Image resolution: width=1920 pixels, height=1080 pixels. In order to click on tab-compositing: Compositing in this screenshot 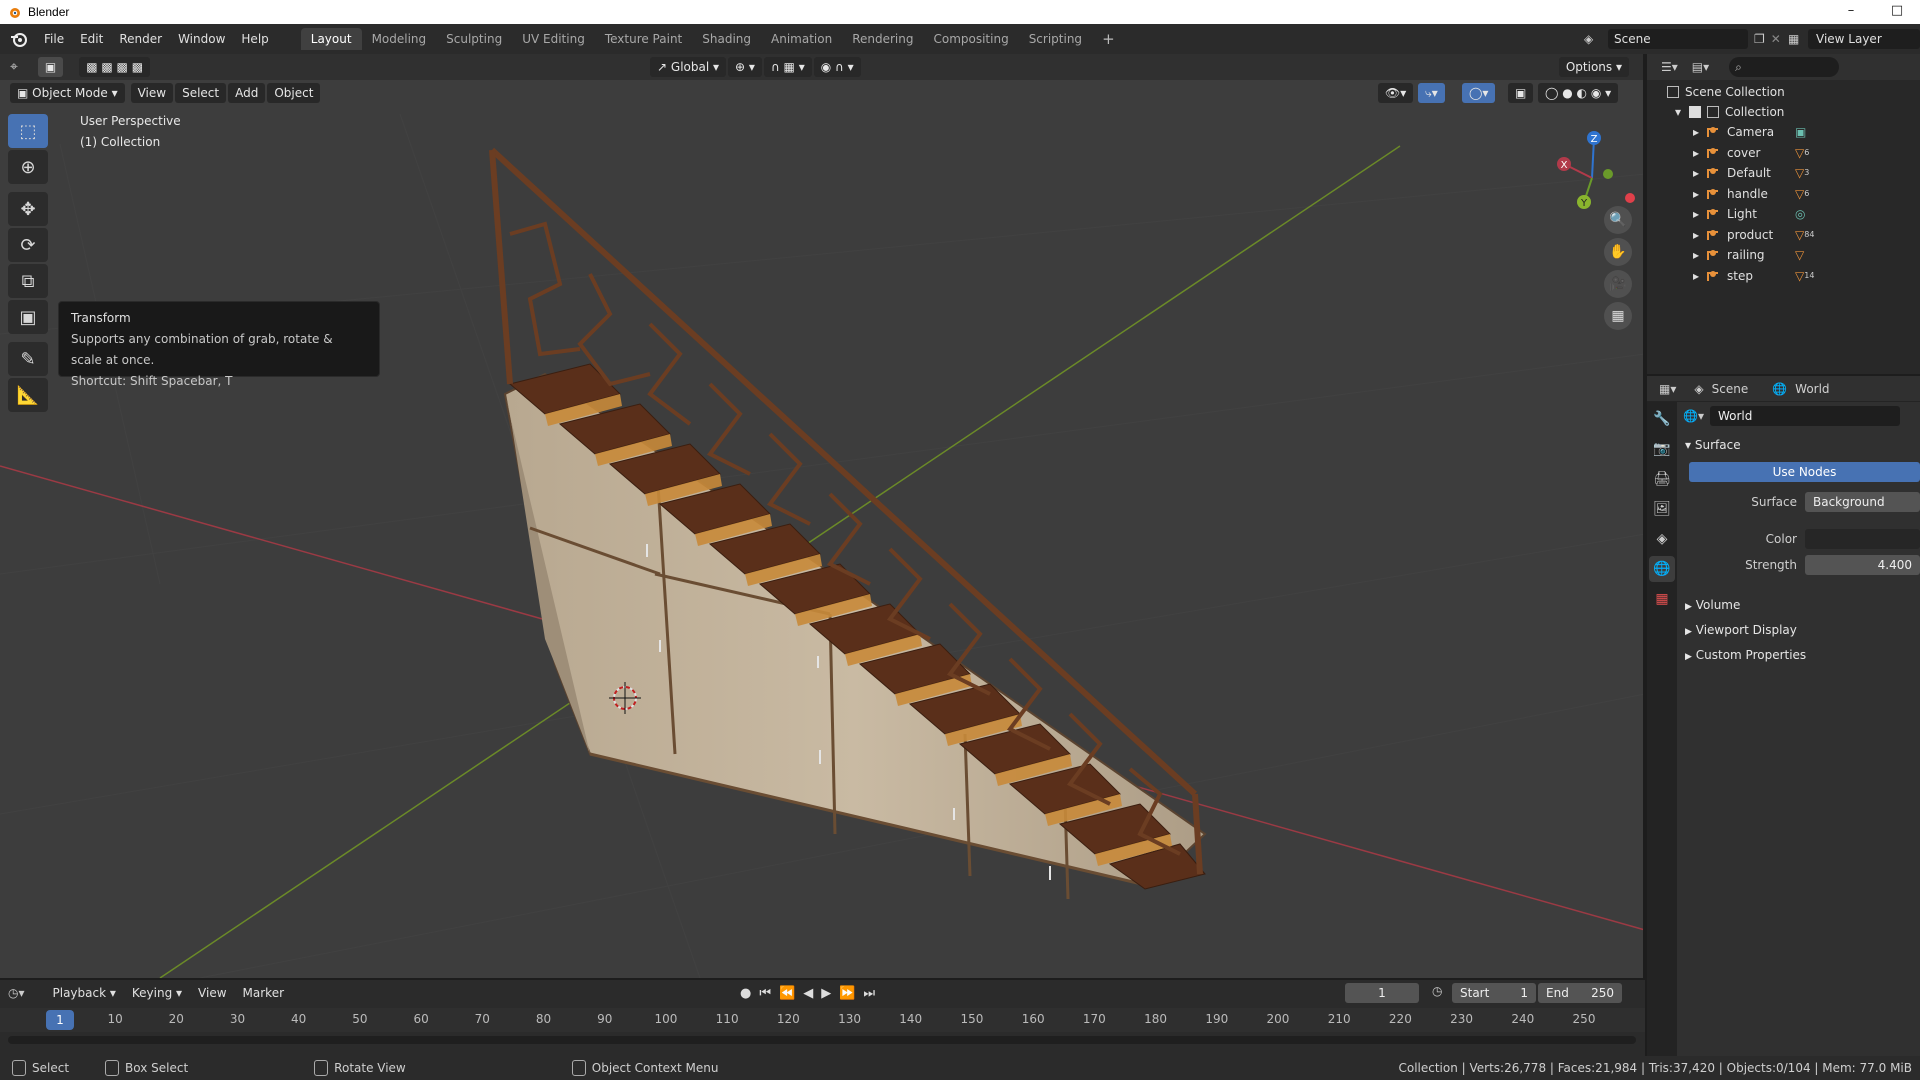, I will do `click(970, 39)`.